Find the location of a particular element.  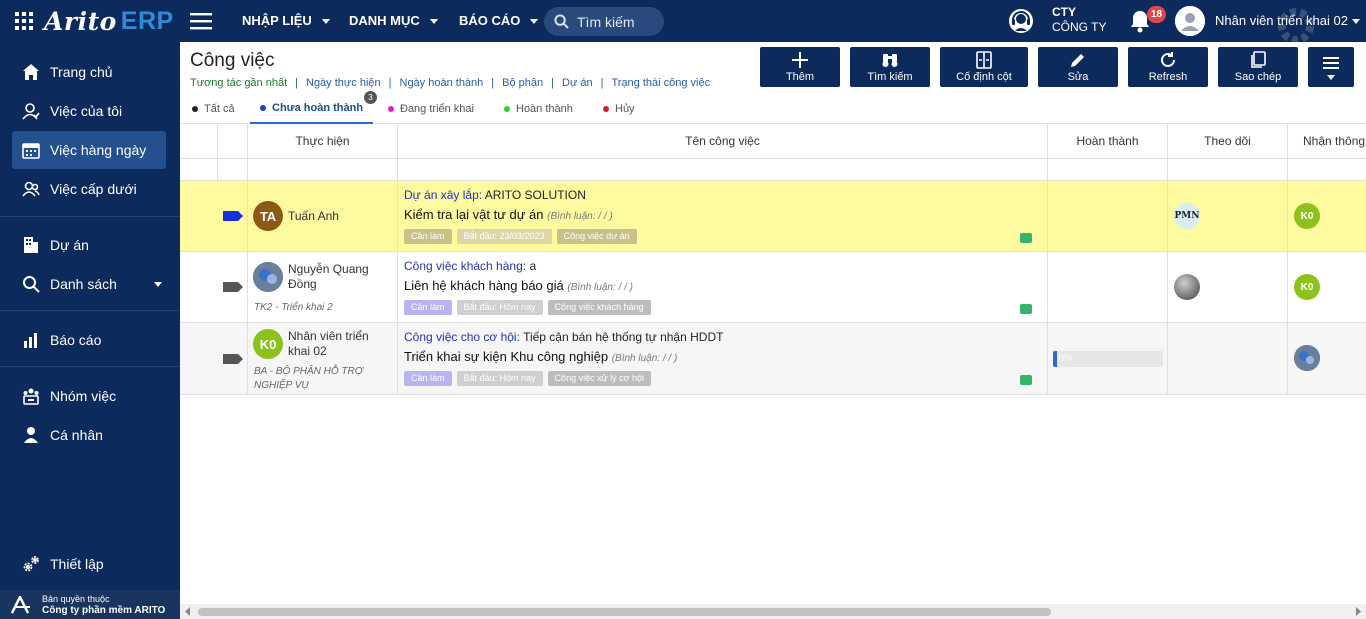

tab-dang-trien-khai: Đang triển khai is located at coordinates (431, 109).